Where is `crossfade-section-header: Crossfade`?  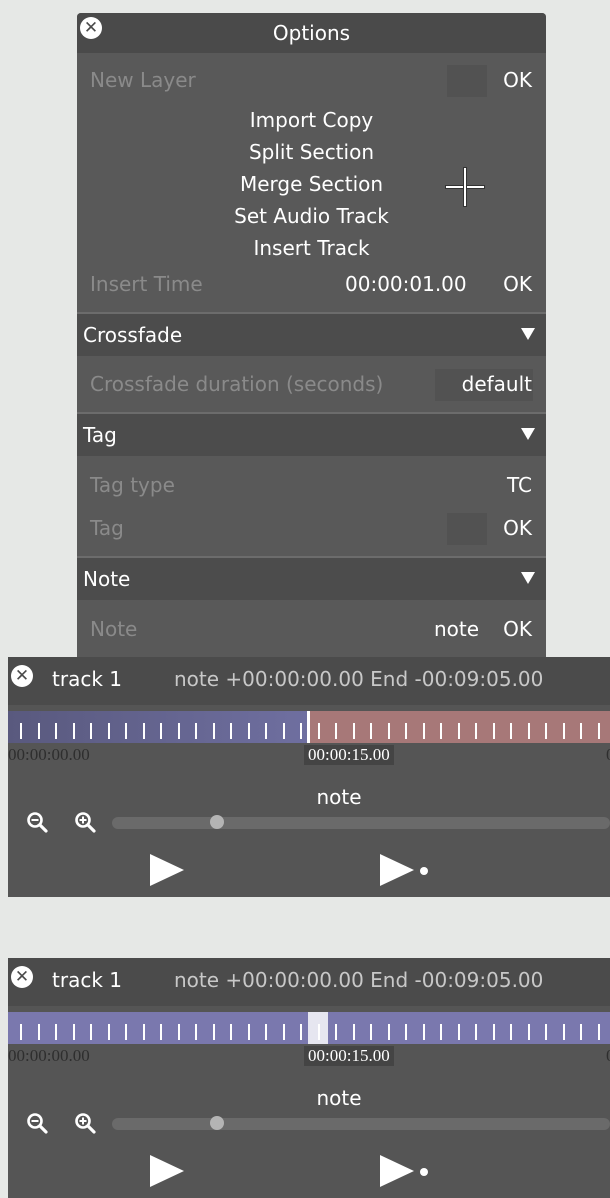 crossfade-section-header: Crossfade is located at coordinates (311, 334).